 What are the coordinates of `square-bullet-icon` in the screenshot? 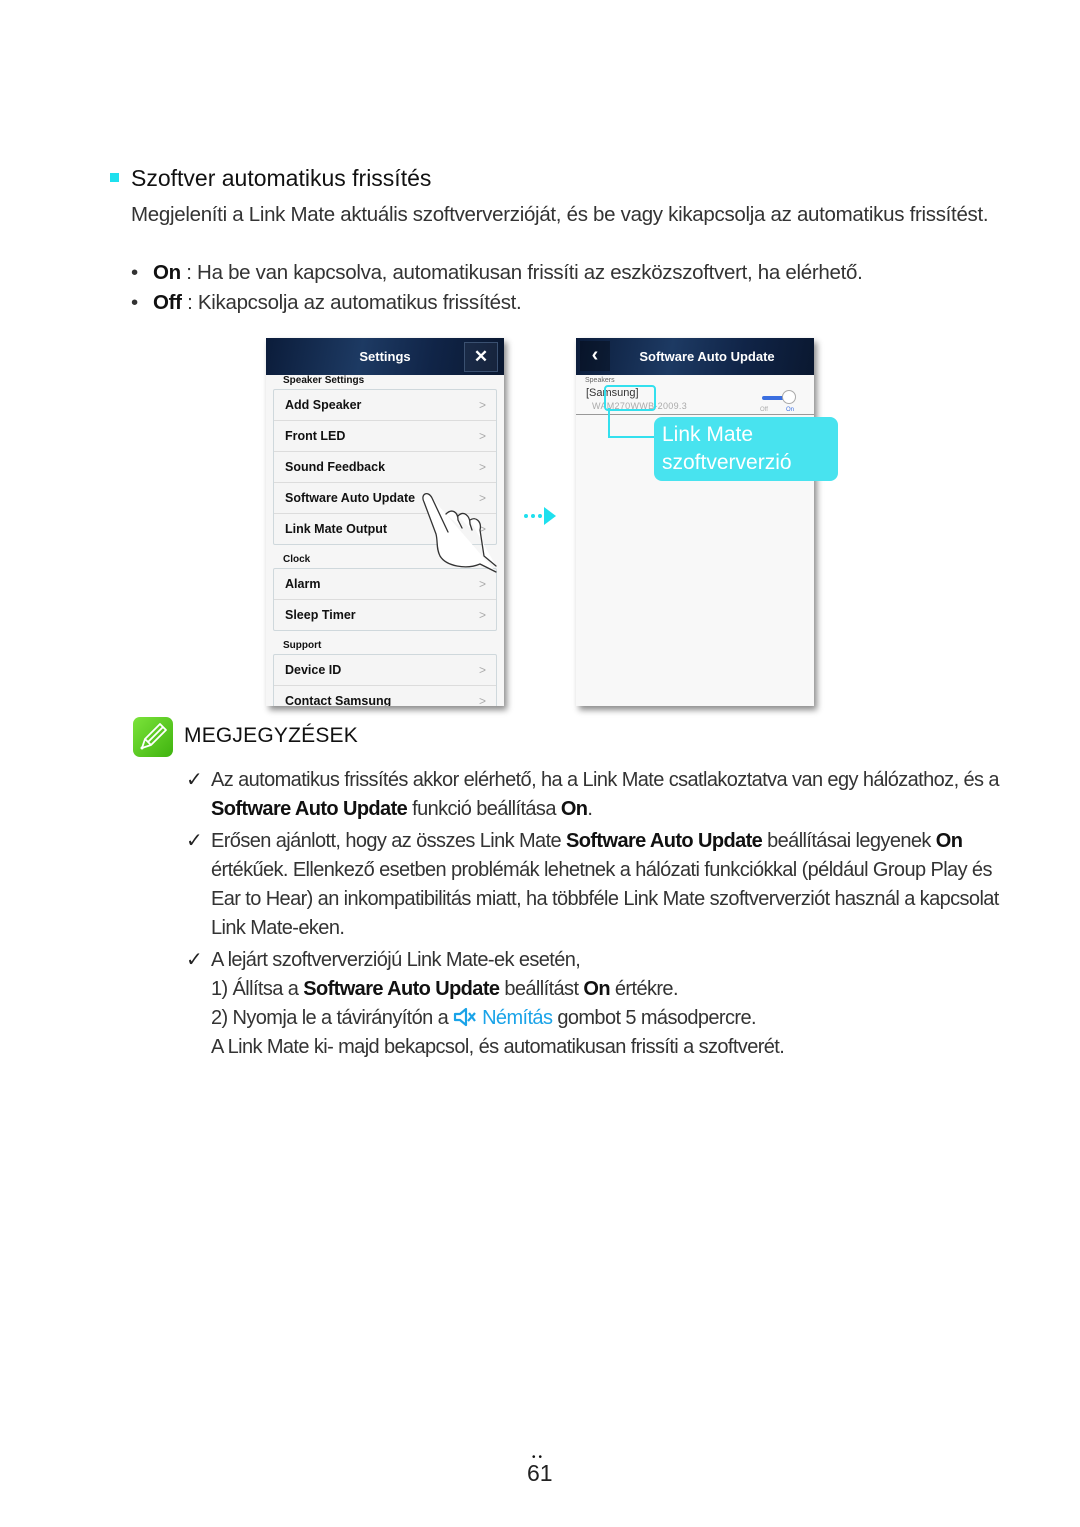 It's located at (114, 177).